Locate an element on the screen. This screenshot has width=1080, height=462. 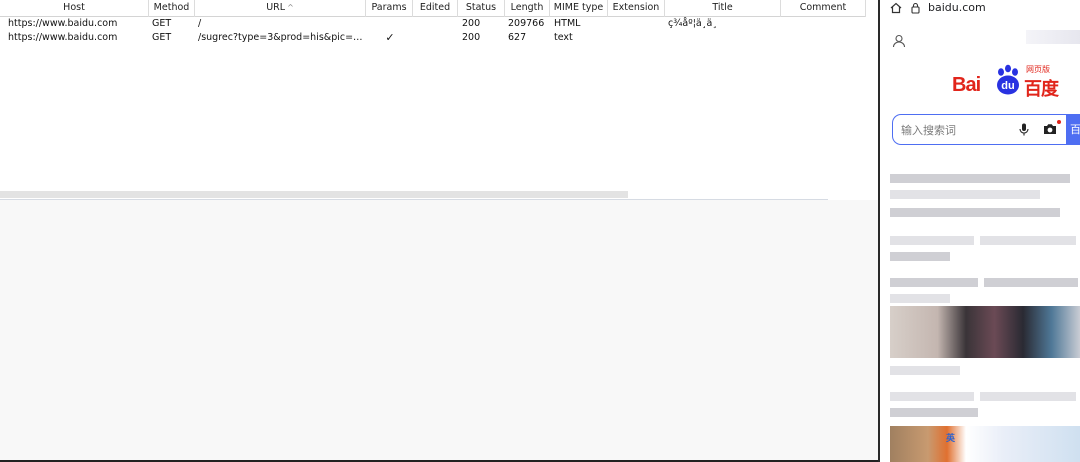
column-header-comment: Comment is located at coordinates (823, 8).